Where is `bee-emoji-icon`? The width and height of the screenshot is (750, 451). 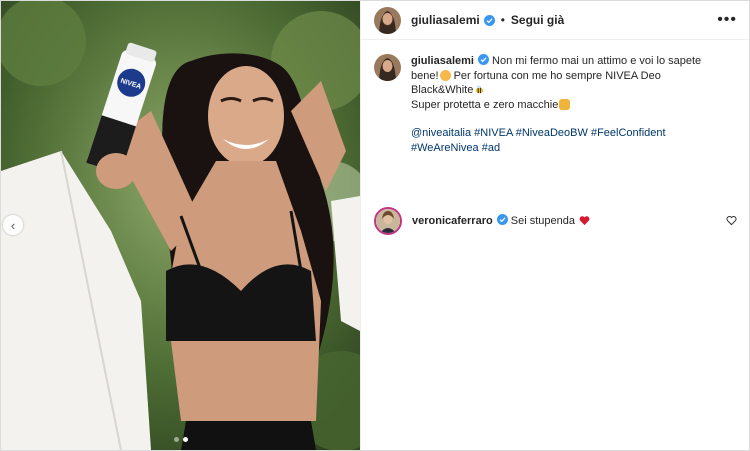
bee-emoji-icon is located at coordinates (480, 89).